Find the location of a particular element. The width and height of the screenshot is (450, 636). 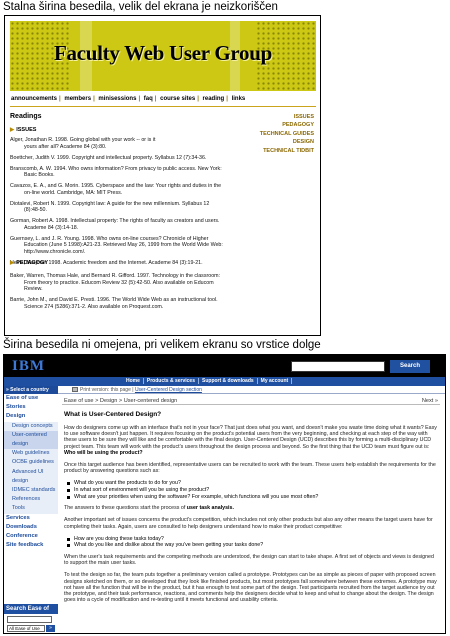

section-heading-pedagogy: ▶ PEDAGOGY is located at coordinates (29, 263).